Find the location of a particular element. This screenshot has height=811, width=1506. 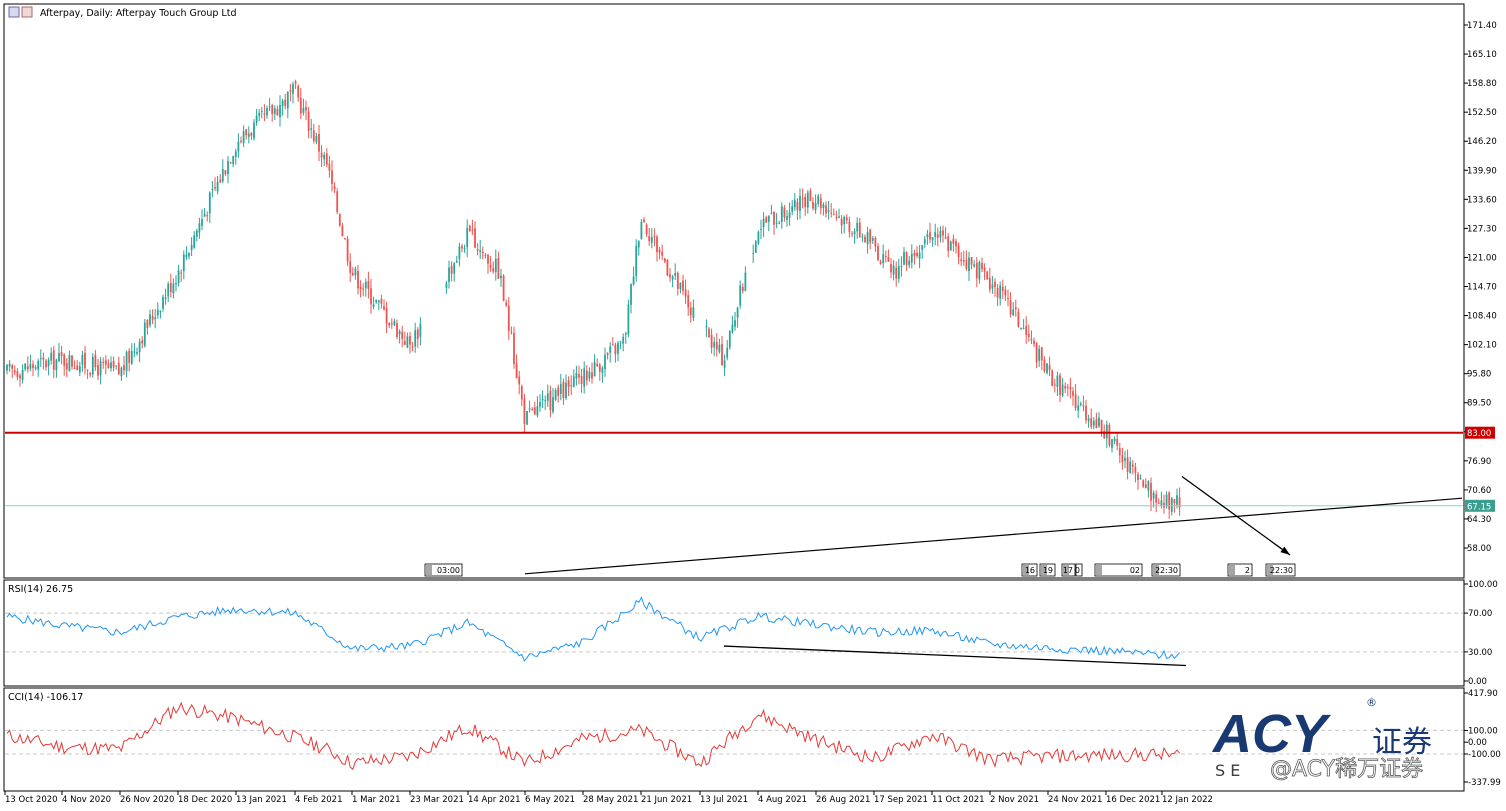

resistance-price-label: 83.00 is located at coordinates (1479, 434).